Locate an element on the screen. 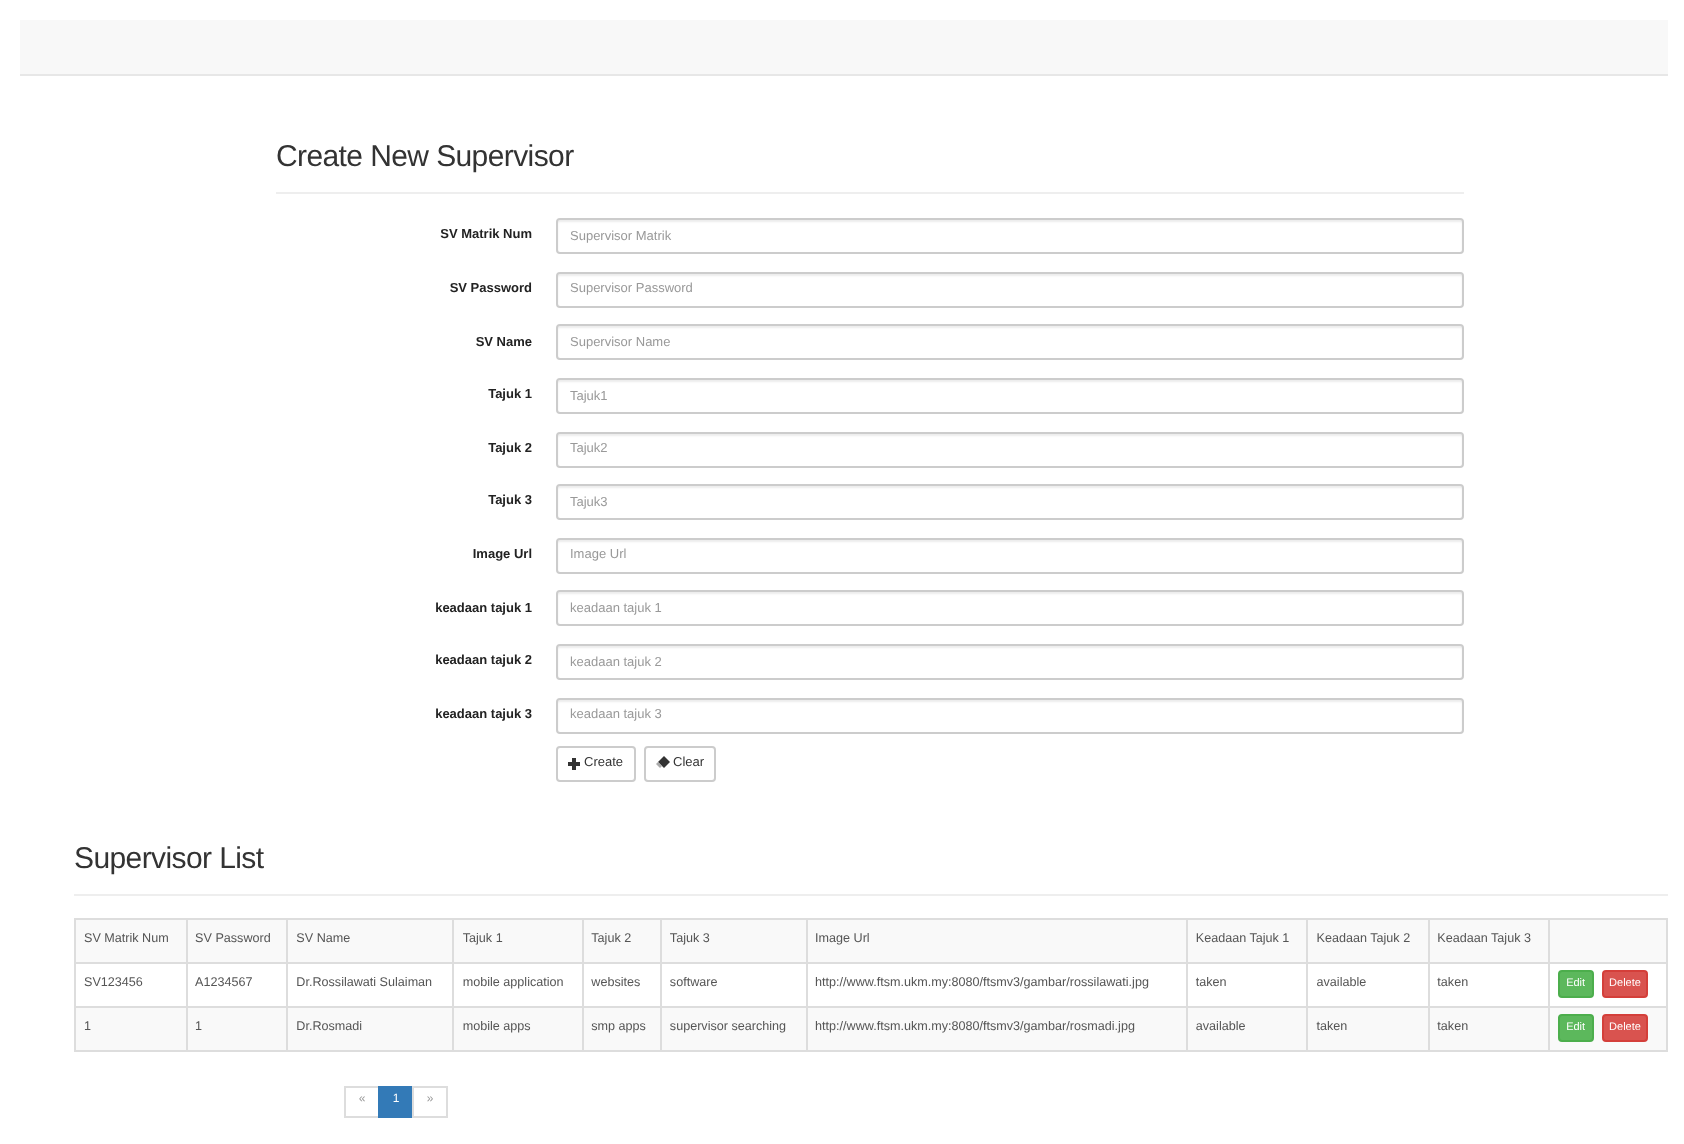  list-title: Supervisor List is located at coordinates (170, 859).